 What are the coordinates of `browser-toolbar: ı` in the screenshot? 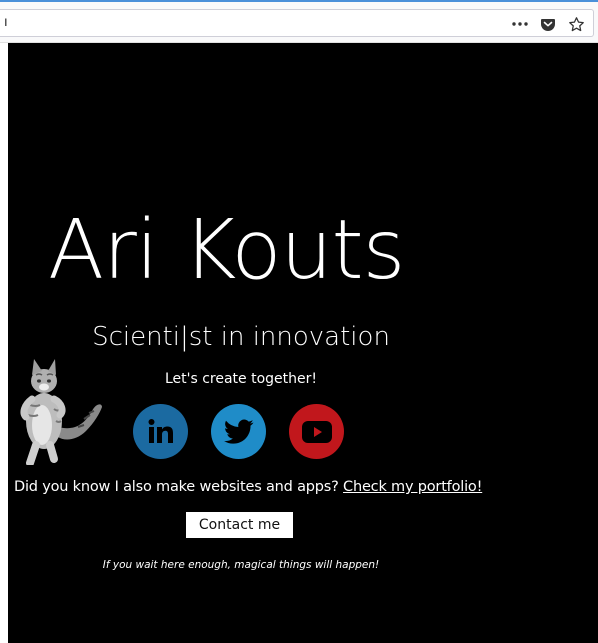 It's located at (299, 21).